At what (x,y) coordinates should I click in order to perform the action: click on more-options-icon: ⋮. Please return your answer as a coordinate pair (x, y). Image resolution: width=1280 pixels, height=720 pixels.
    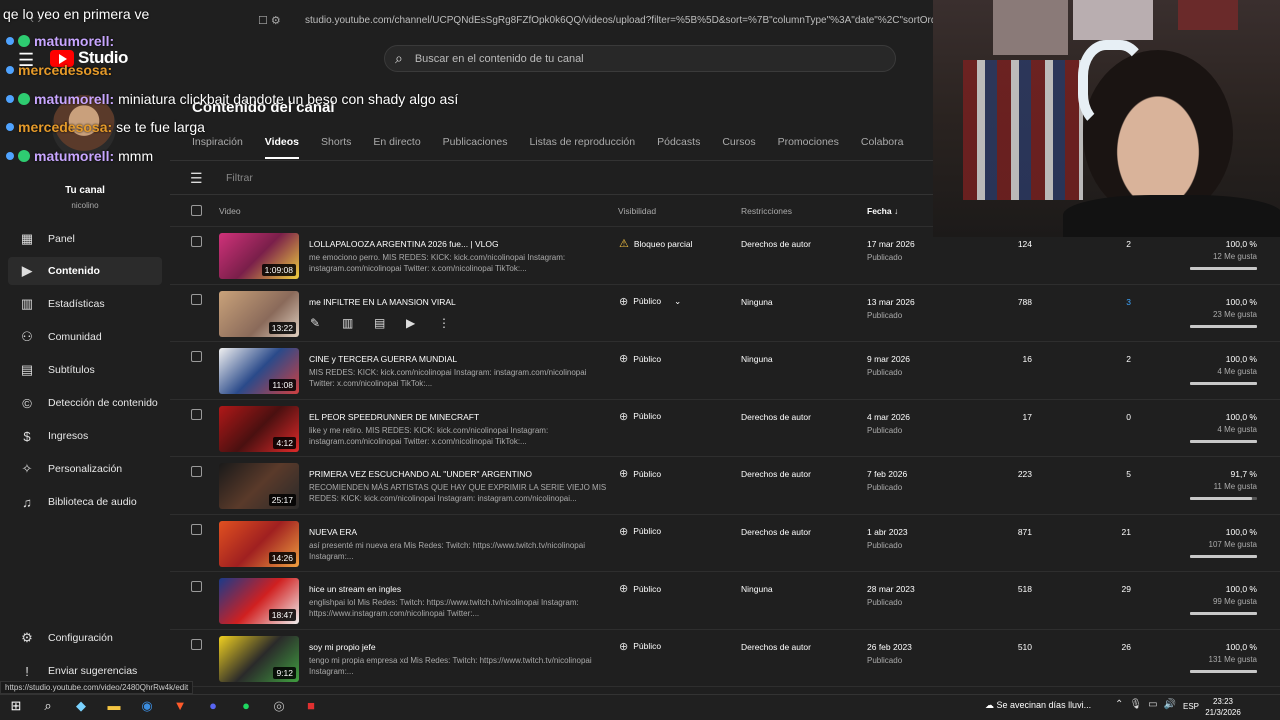
    Looking at the image, I should click on (444, 323).